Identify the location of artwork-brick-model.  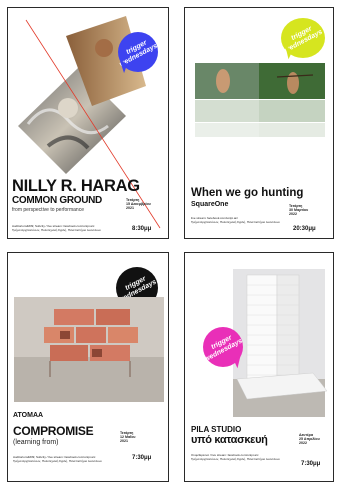
(89, 349).